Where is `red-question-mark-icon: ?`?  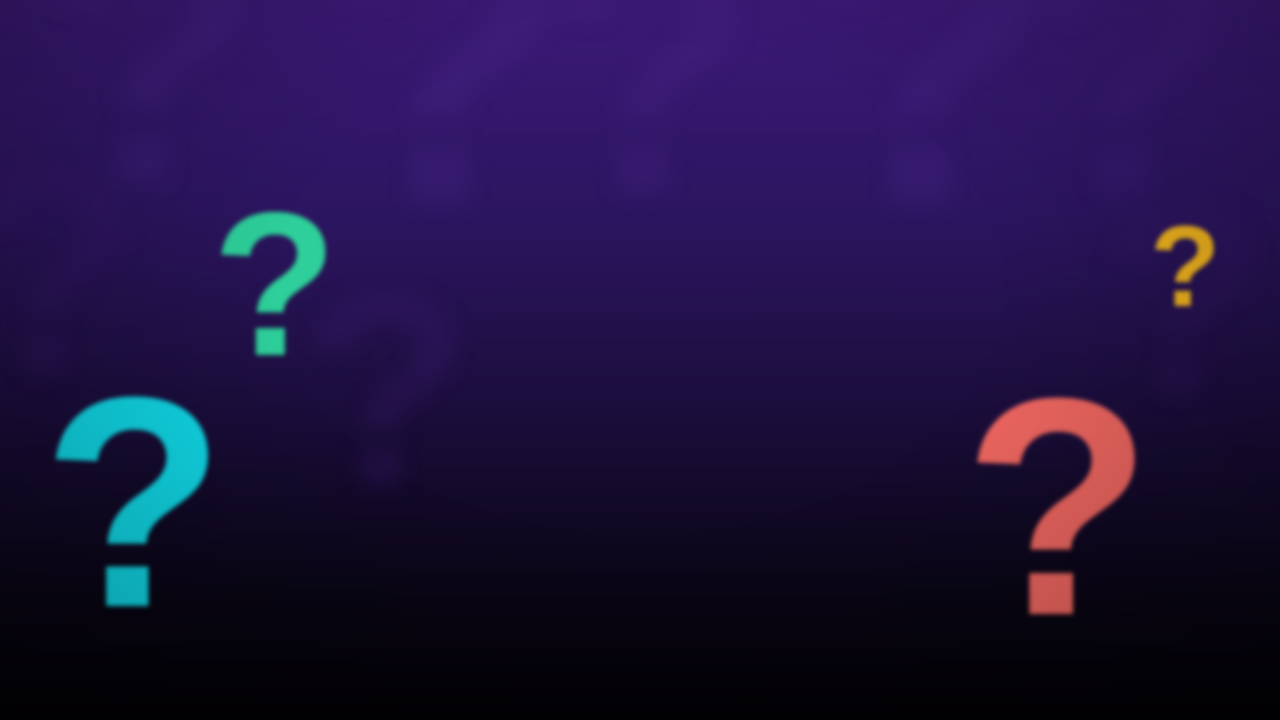
red-question-mark-icon: ? is located at coordinates (1058, 506).